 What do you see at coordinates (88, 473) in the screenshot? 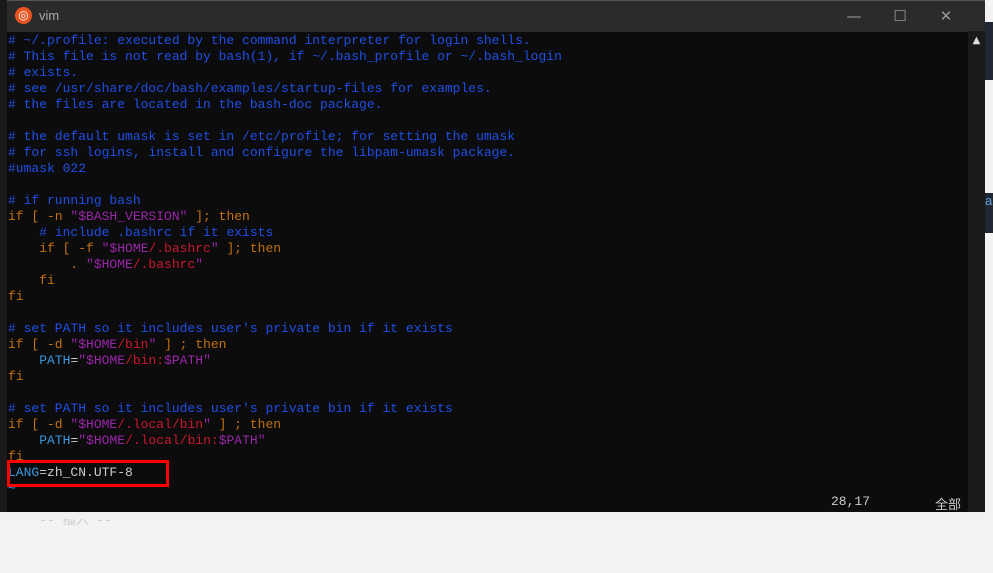
I see `highlight-box` at bounding box center [88, 473].